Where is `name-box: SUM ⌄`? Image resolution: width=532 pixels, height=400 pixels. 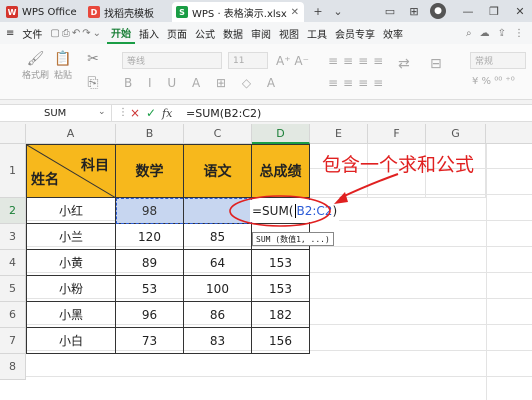
name-box: SUM ⌄ is located at coordinates (56, 113).